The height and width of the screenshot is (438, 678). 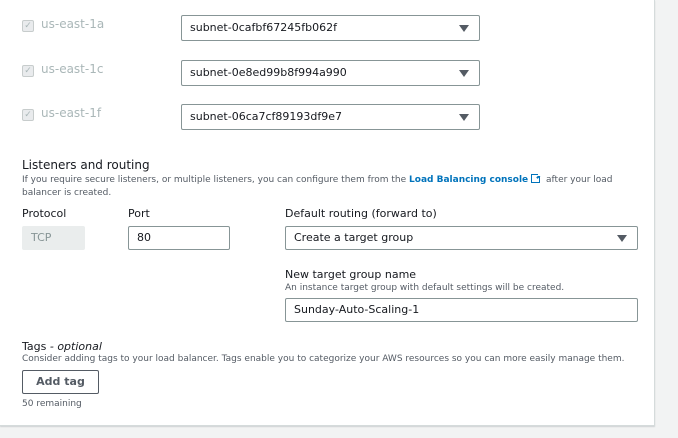 What do you see at coordinates (351, 274) in the screenshot?
I see `target-group-name-label: New target group name` at bounding box center [351, 274].